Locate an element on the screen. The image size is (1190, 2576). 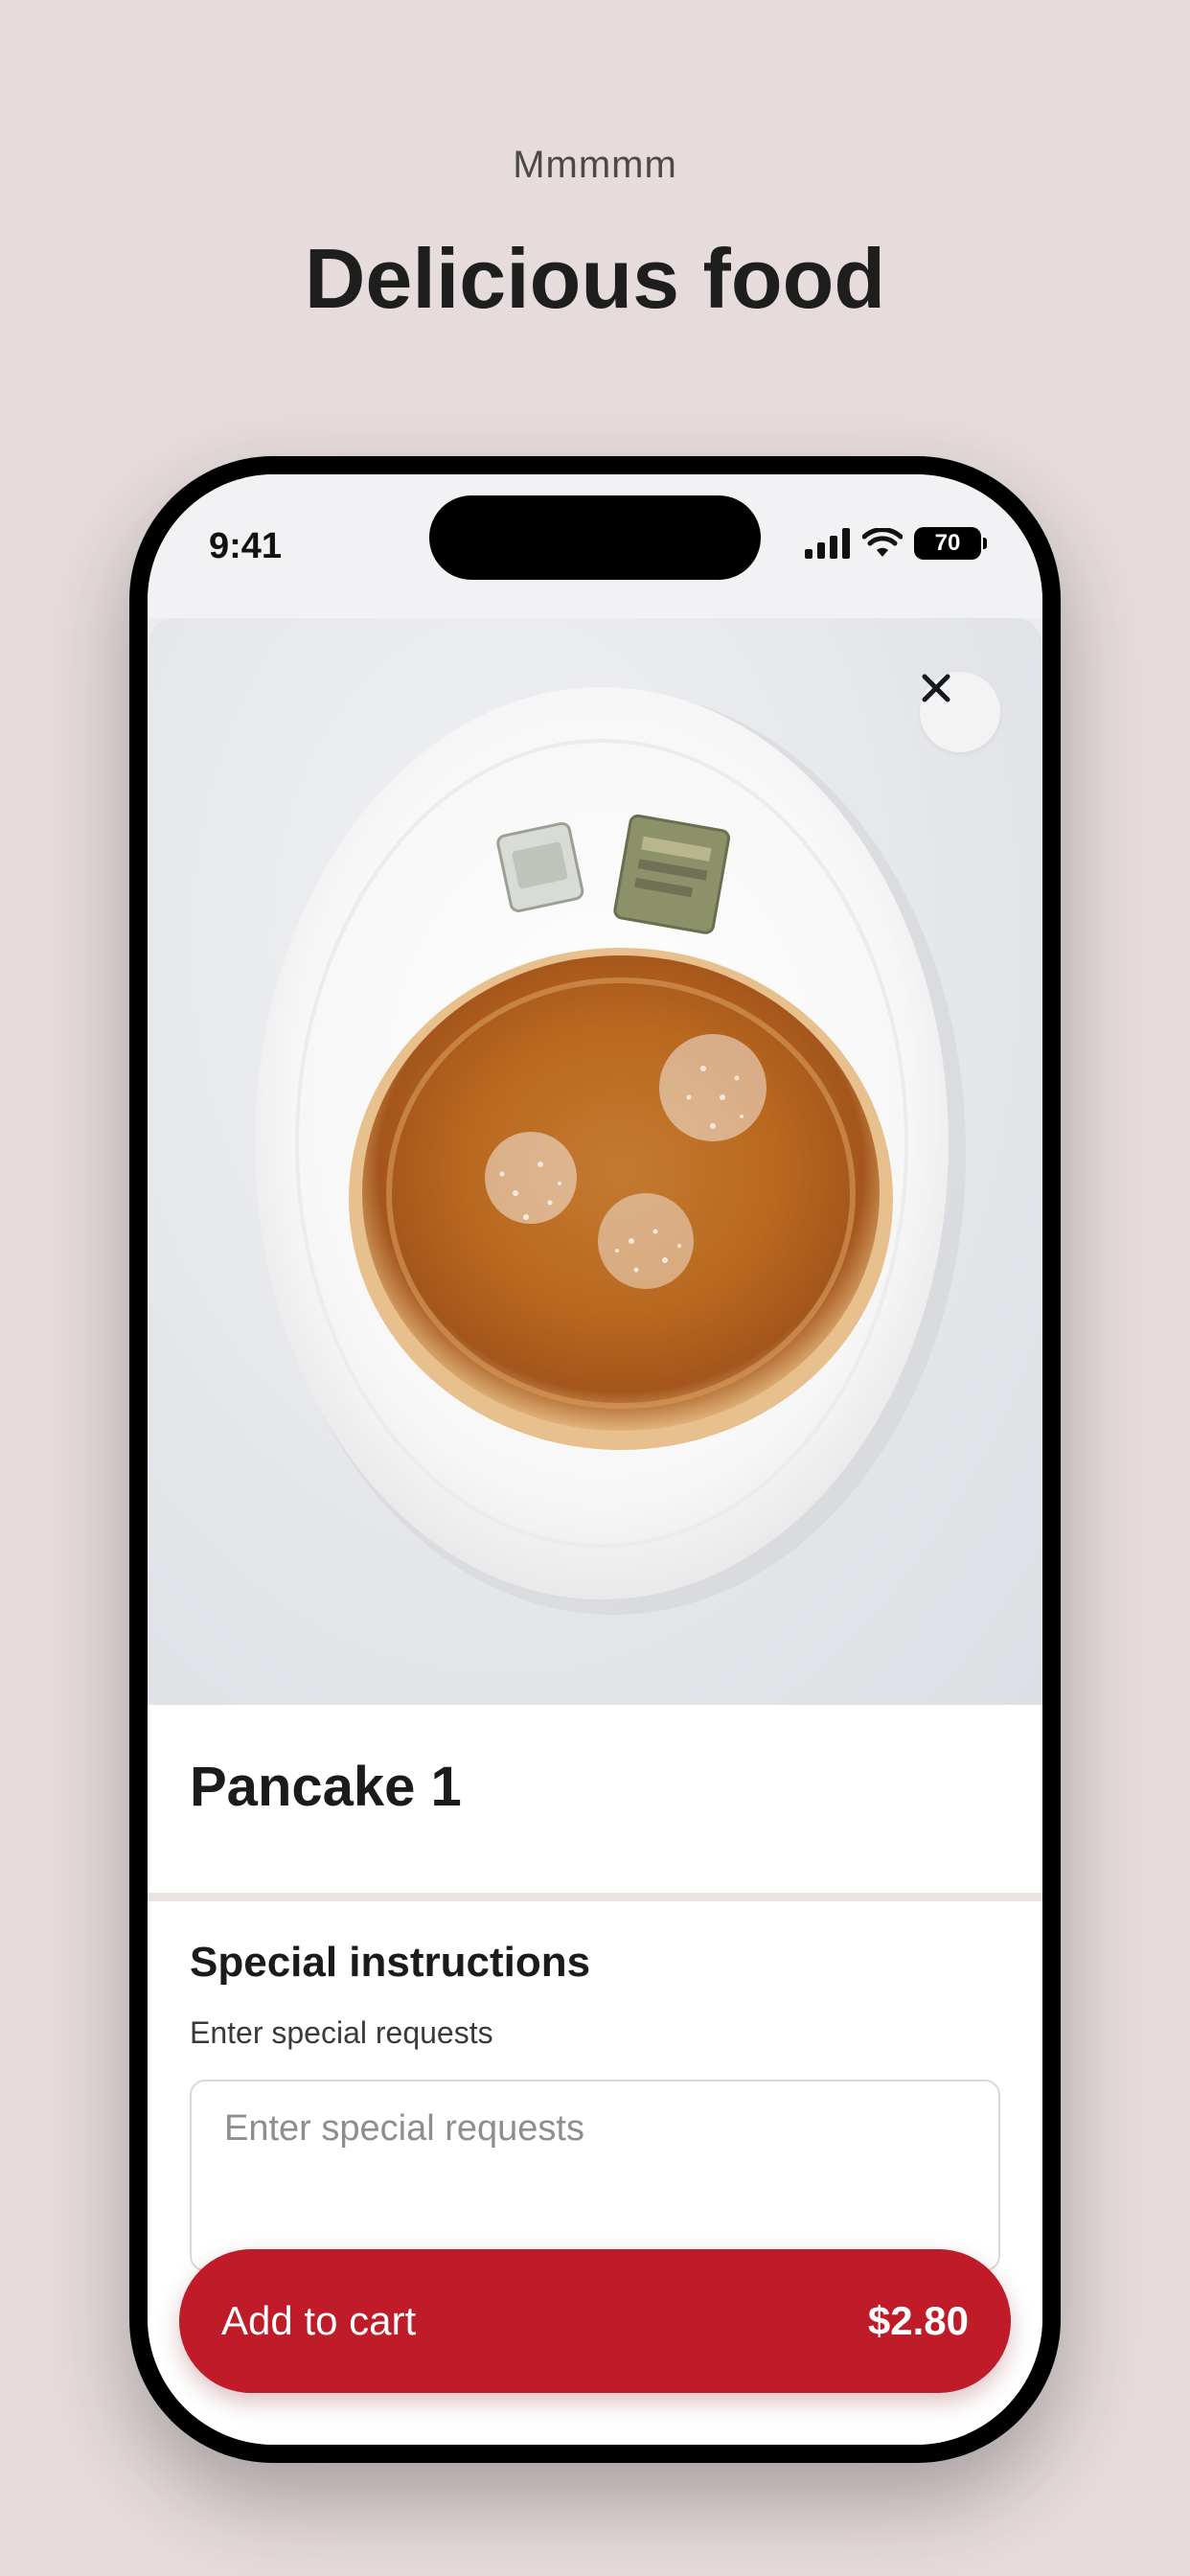
wifi-icon is located at coordinates (883, 542).